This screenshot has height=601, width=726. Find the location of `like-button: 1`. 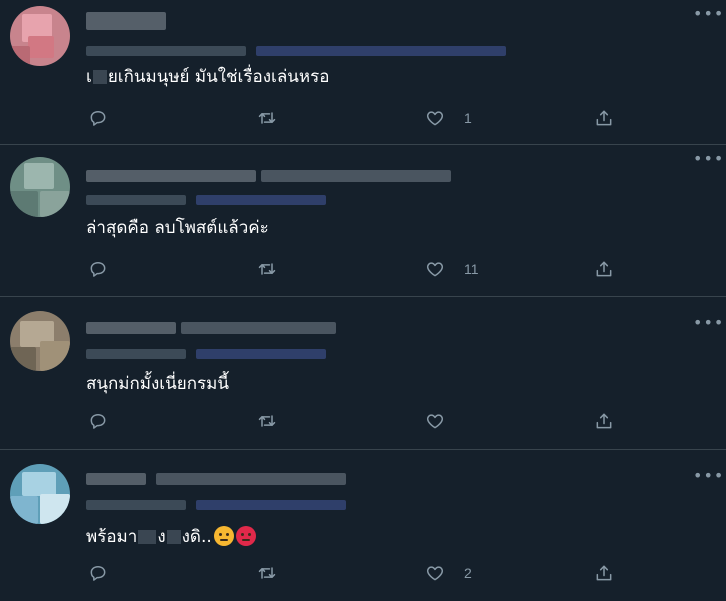

like-button: 1 is located at coordinates (448, 118).